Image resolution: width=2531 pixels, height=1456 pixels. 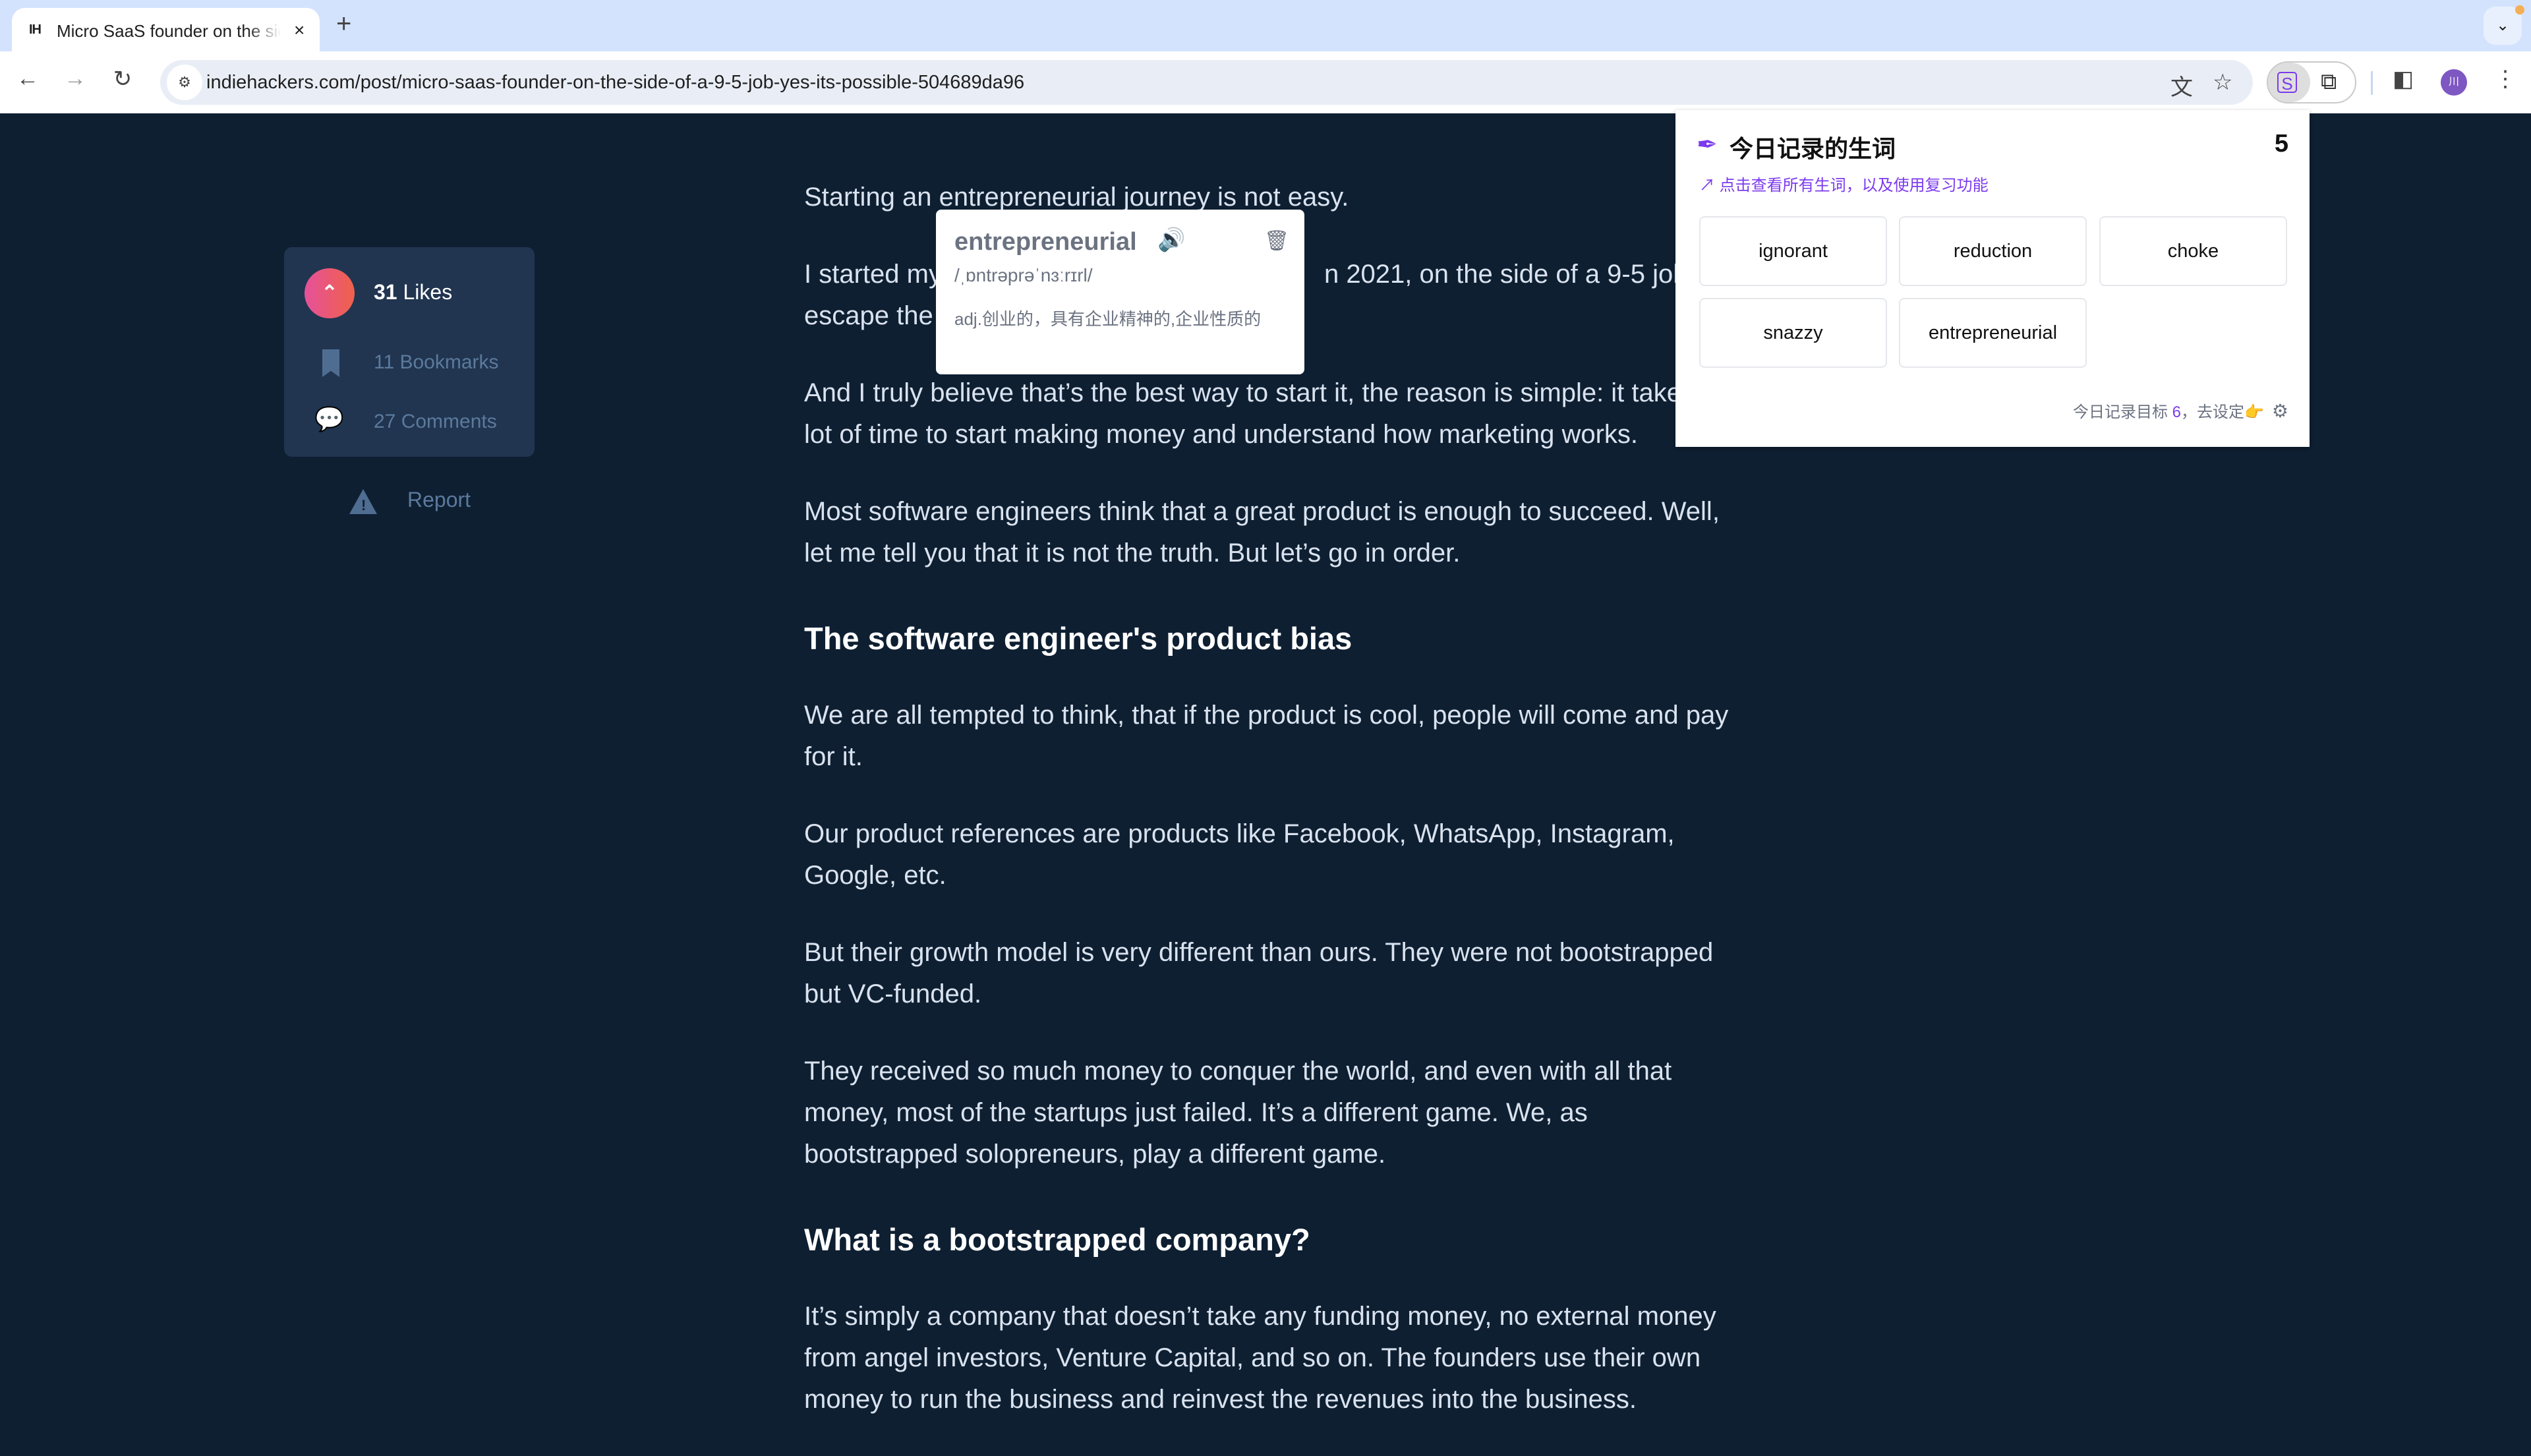 I want to click on section-heading: The software engineer's product bias, so click(x=1078, y=638).